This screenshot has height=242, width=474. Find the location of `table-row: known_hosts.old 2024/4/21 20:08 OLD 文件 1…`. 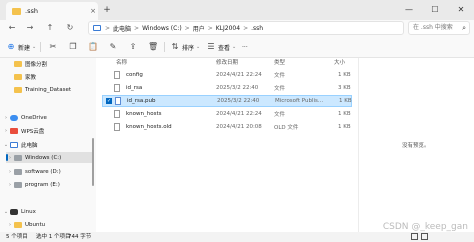

table-row: known_hosts.old 2024/4/21 20:08 OLD 文件 1… is located at coordinates (227, 127).